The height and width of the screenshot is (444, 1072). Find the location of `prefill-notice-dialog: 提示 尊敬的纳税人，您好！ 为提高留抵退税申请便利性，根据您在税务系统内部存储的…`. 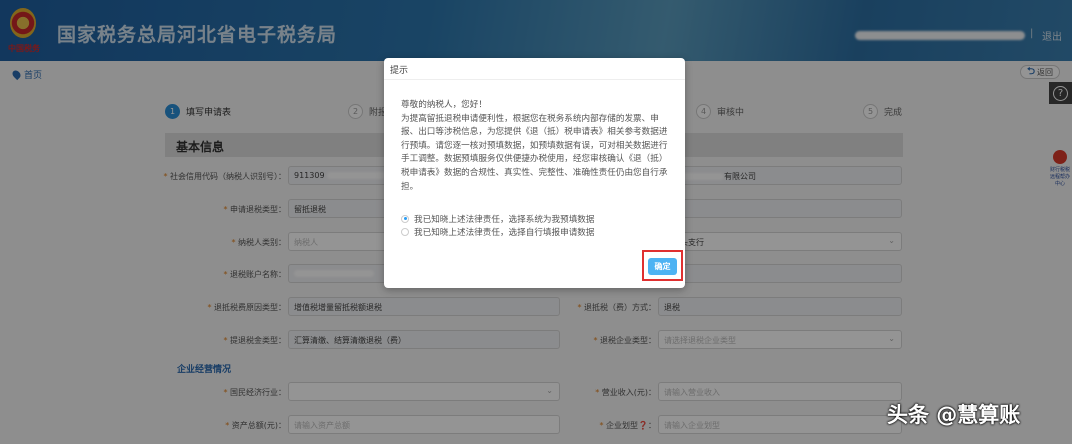

prefill-notice-dialog: 提示 尊敬的纳税人，您好！ 为提高留抵退税申请便利性，根据您在税务系统内部存储的… is located at coordinates (534, 173).